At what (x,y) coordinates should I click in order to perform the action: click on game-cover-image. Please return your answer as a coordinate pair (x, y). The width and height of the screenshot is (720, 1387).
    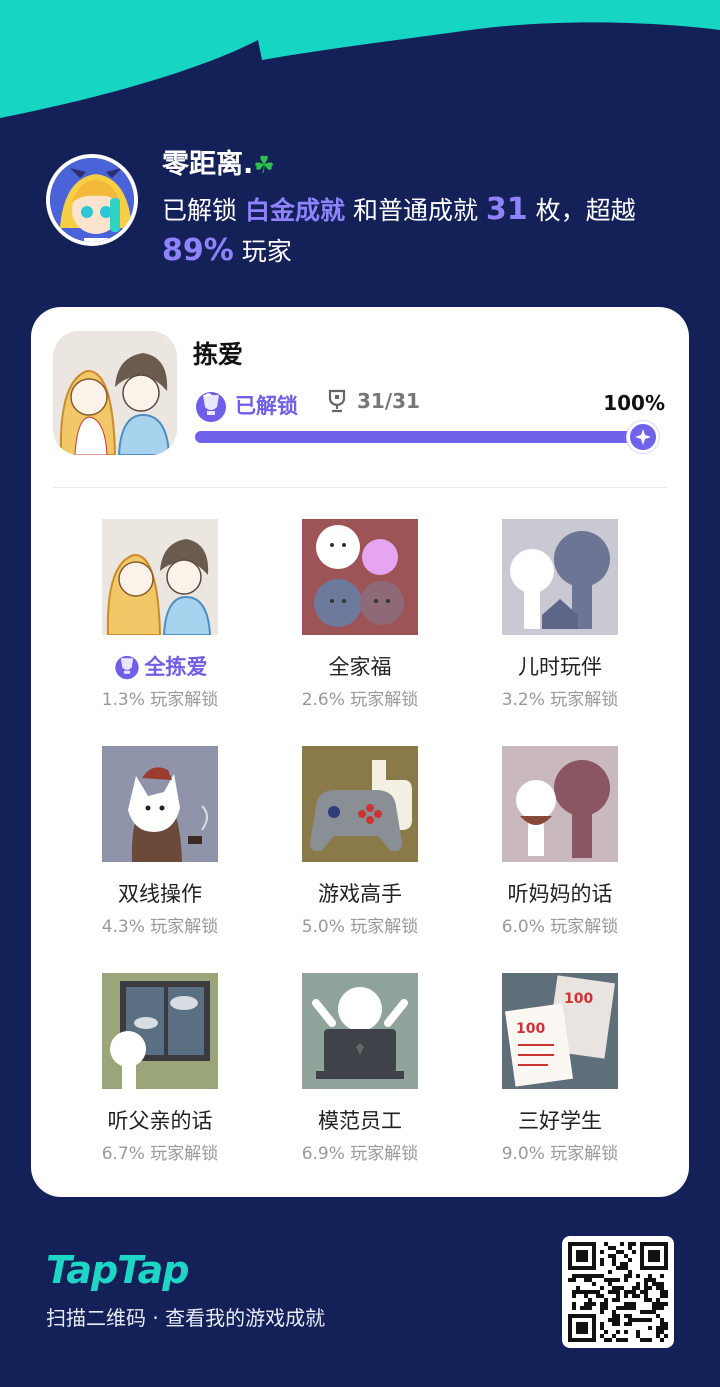
    Looking at the image, I should click on (115, 393).